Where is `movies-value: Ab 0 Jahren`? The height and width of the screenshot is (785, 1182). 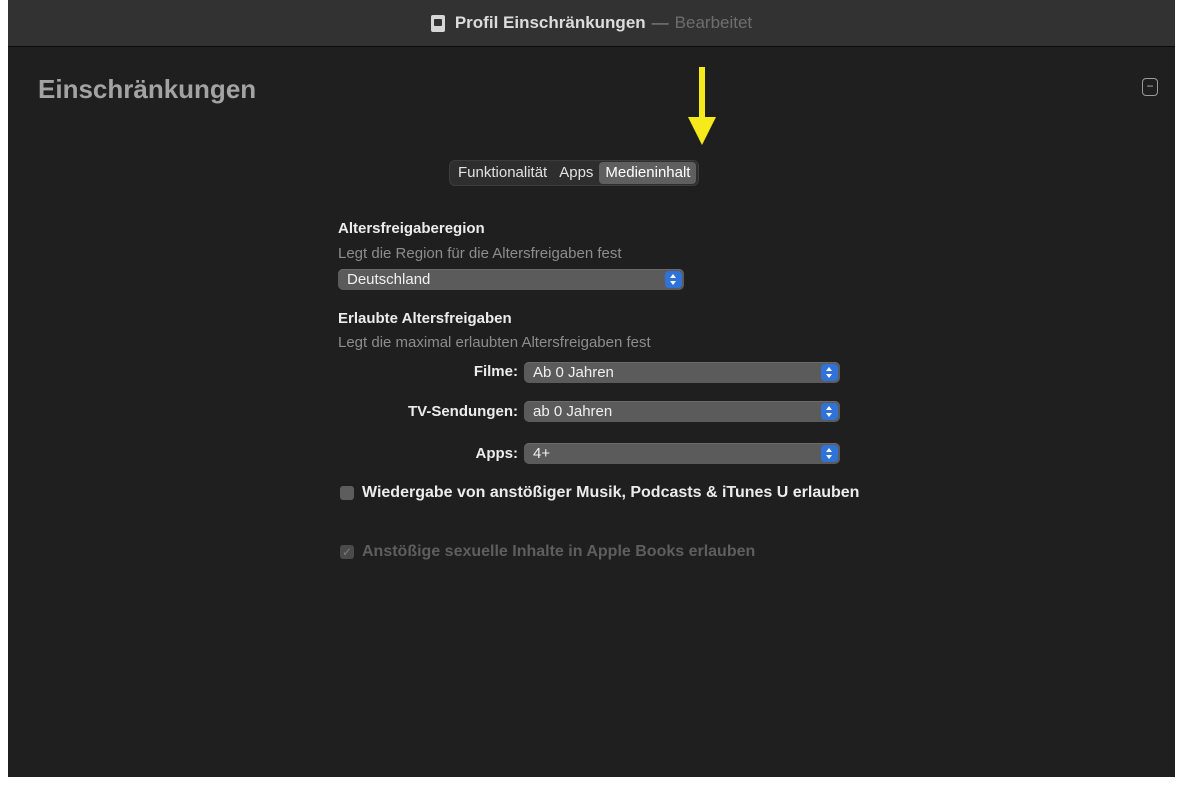 movies-value: Ab 0 Jahren is located at coordinates (573, 372).